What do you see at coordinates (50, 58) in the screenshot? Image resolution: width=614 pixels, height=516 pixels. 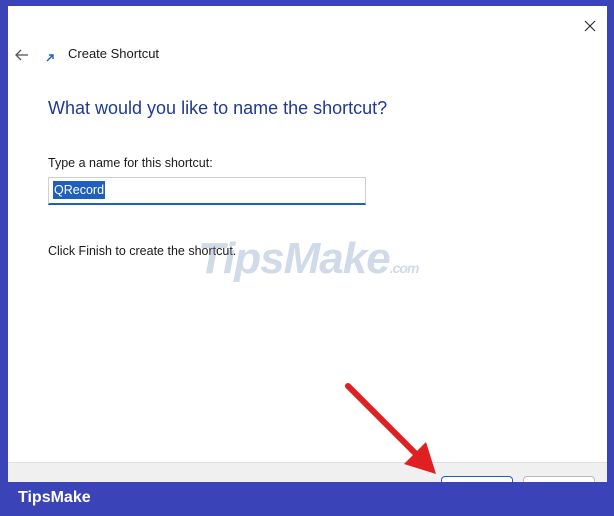 I see `shortcut-icon` at bounding box center [50, 58].